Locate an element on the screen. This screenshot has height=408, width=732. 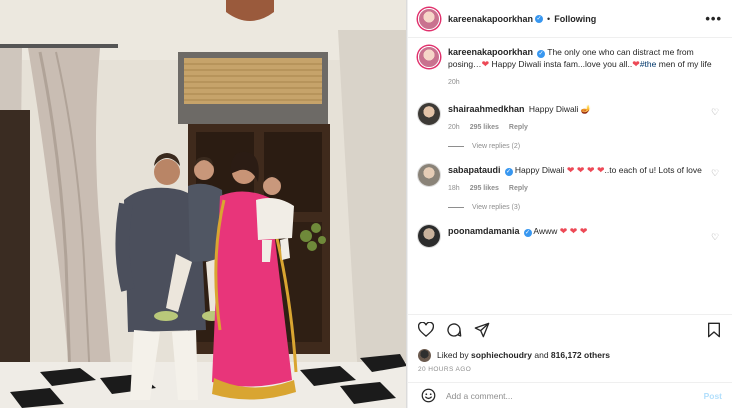
commenter-username: poonamdamania is located at coordinates (484, 231).